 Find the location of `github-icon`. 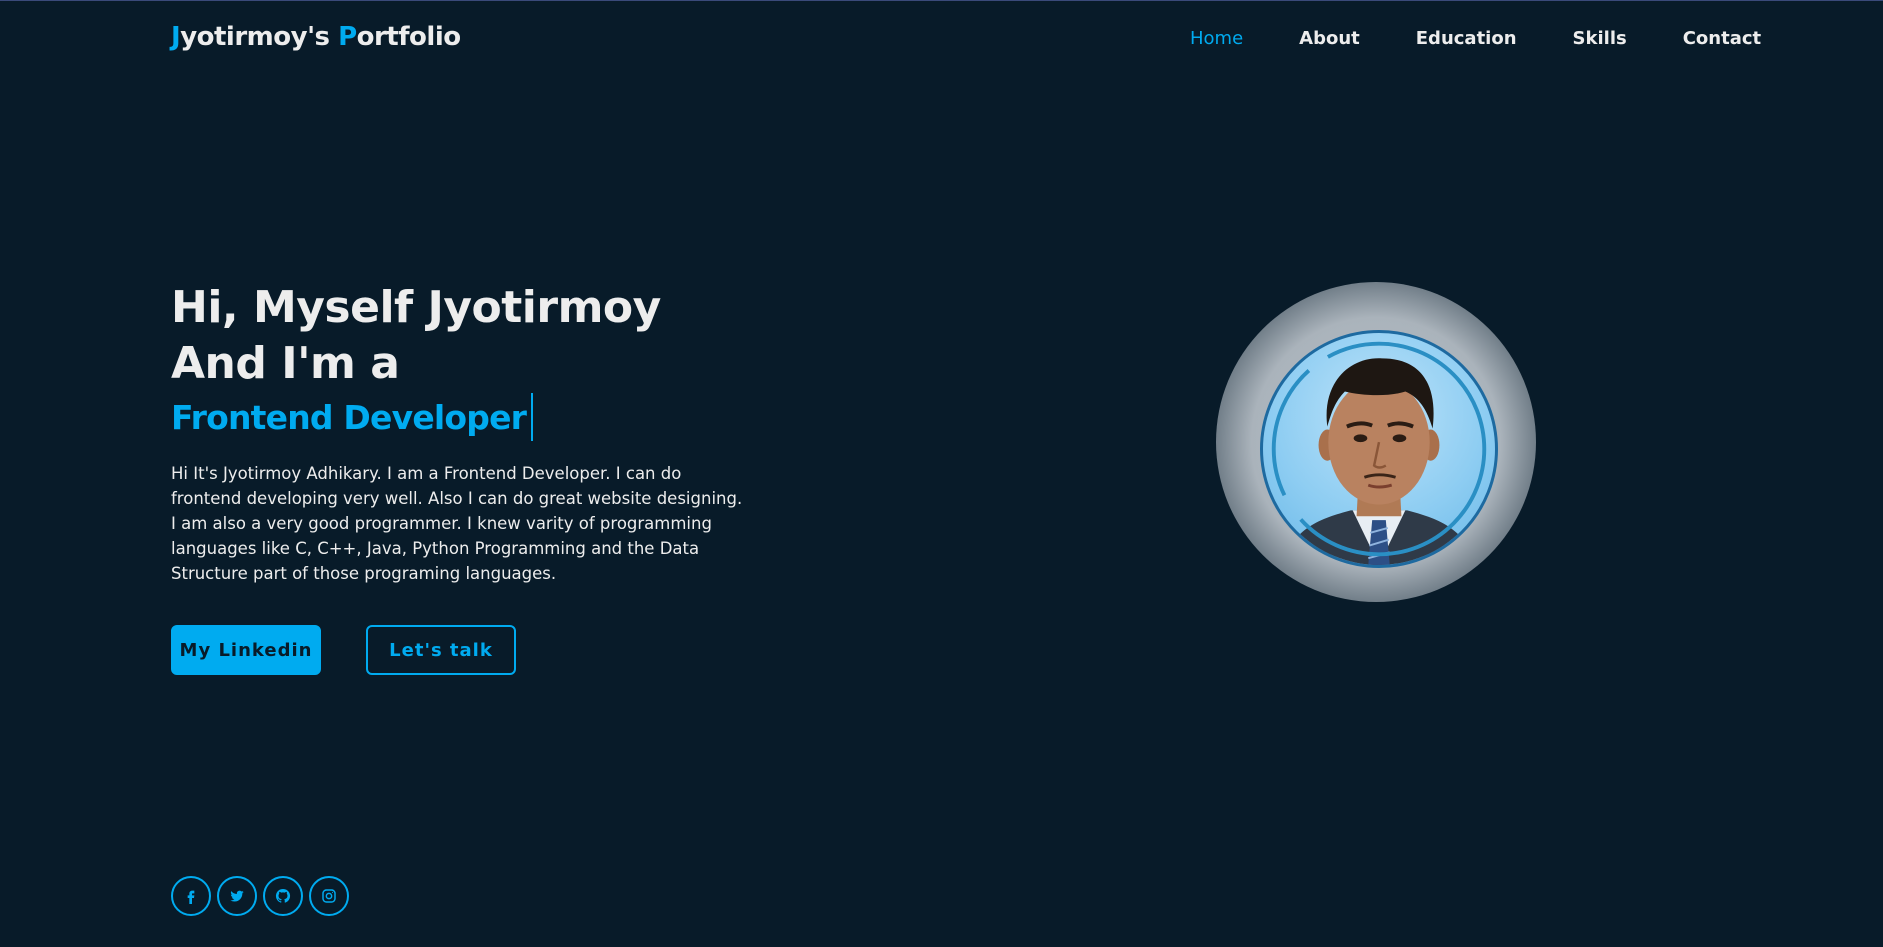

github-icon is located at coordinates (283, 895).